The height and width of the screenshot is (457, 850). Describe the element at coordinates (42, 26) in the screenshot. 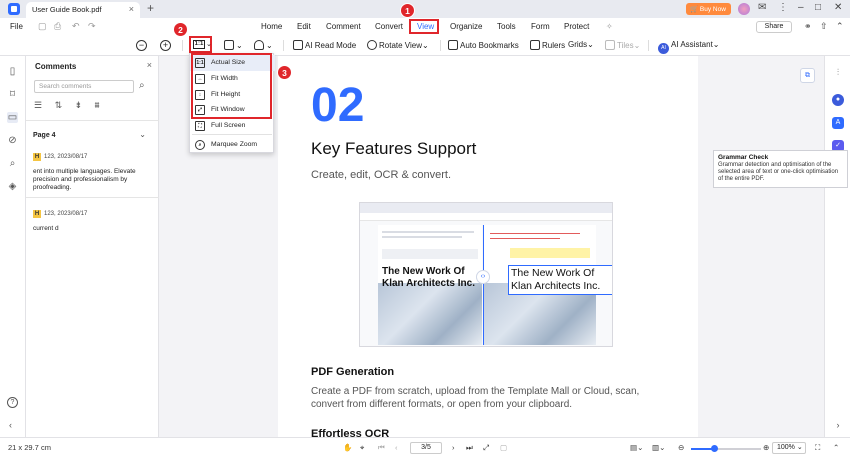

I see `save-icon: ▢` at that location.